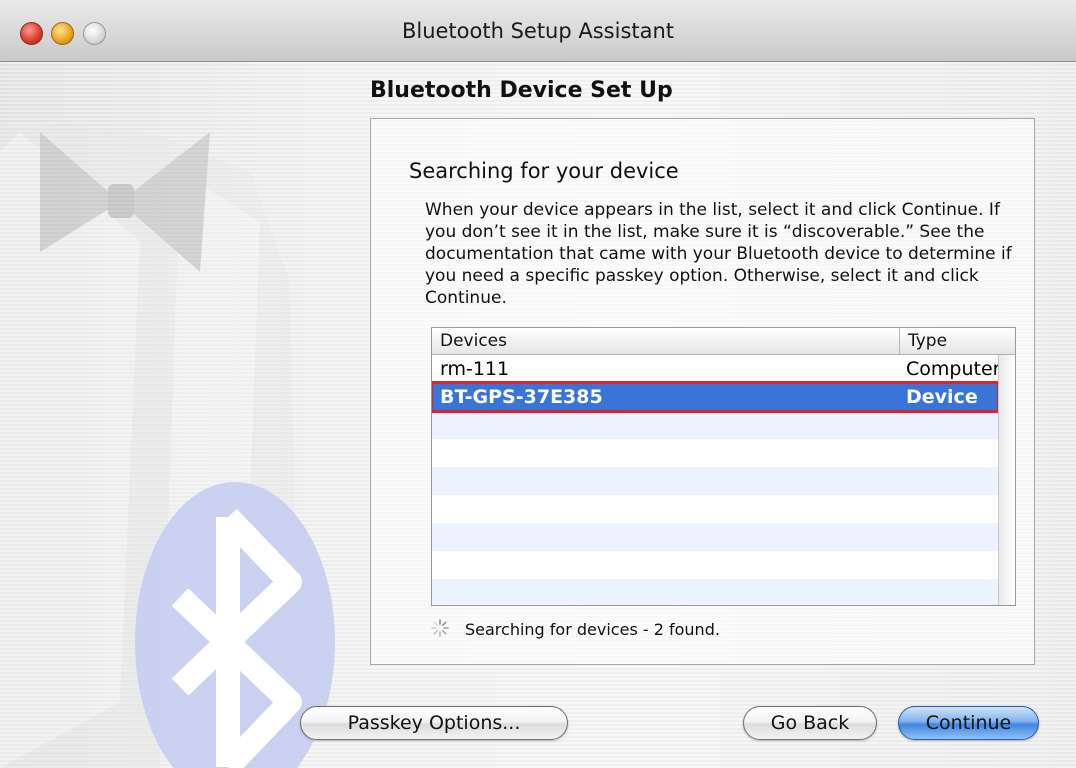 Image resolution: width=1076 pixels, height=768 pixels. Describe the element at coordinates (810, 723) in the screenshot. I see `go-back-button: Go Back` at that location.